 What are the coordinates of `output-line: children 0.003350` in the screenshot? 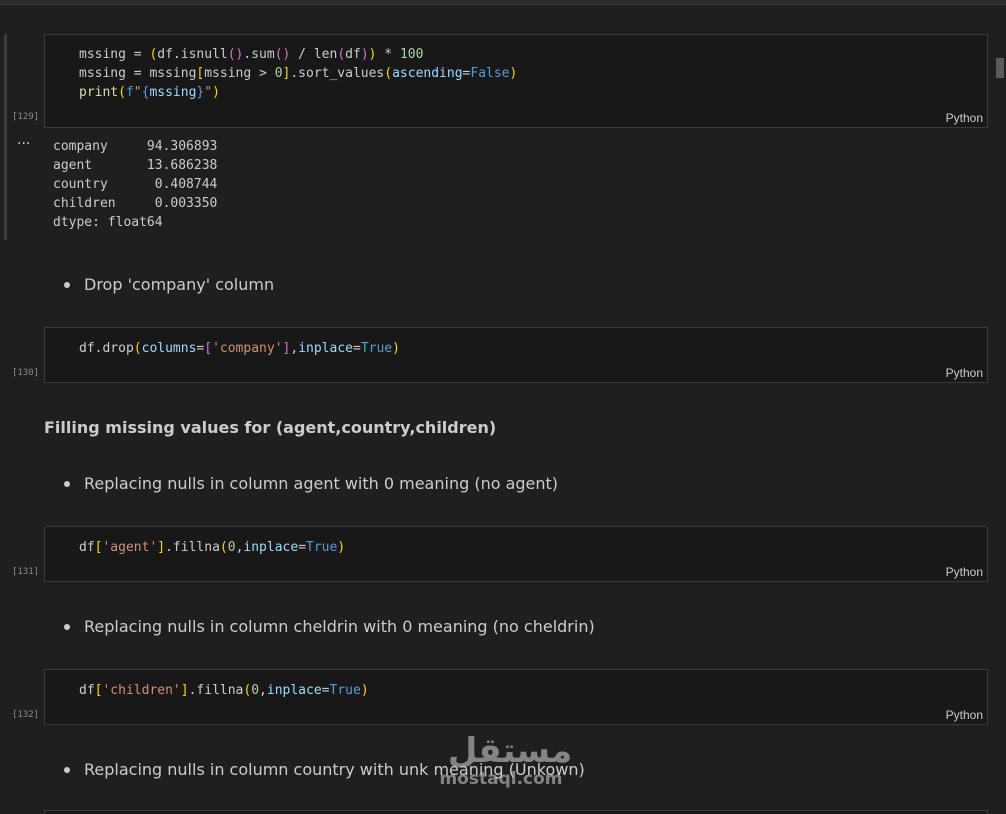 It's located at (135, 203).